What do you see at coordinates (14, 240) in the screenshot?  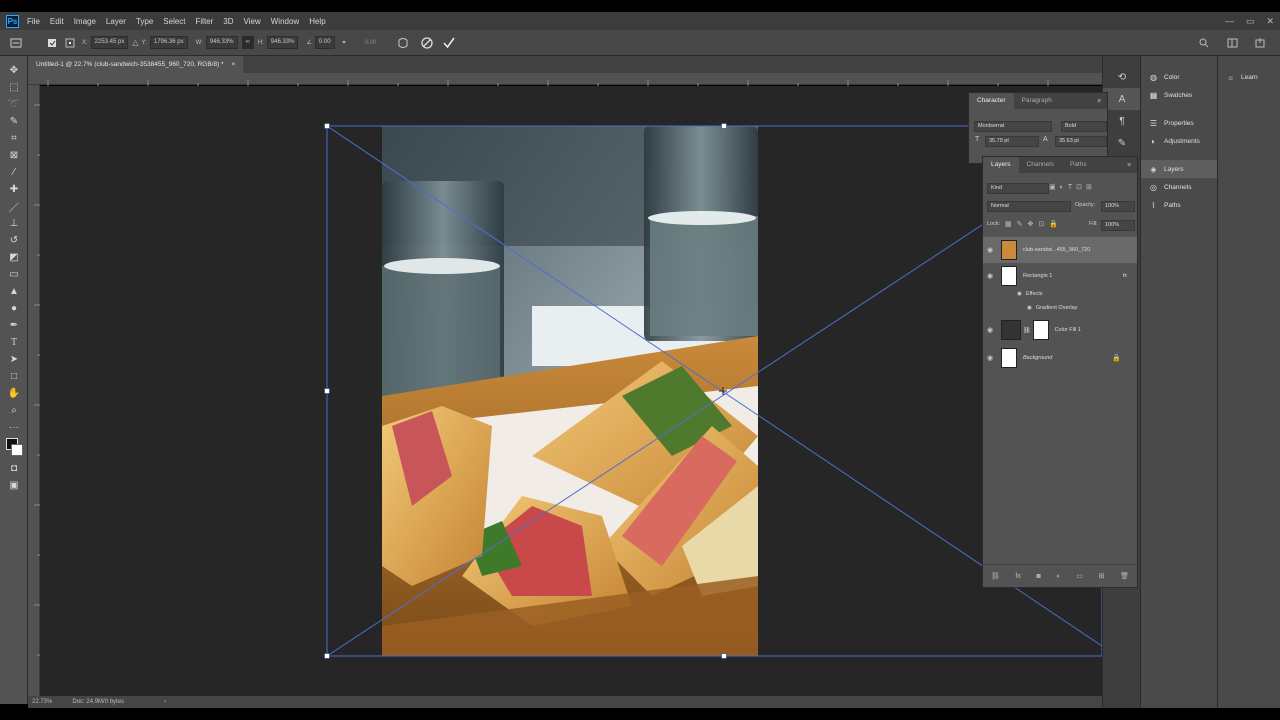 I see `history-brush-tool-icon: ↺` at bounding box center [14, 240].